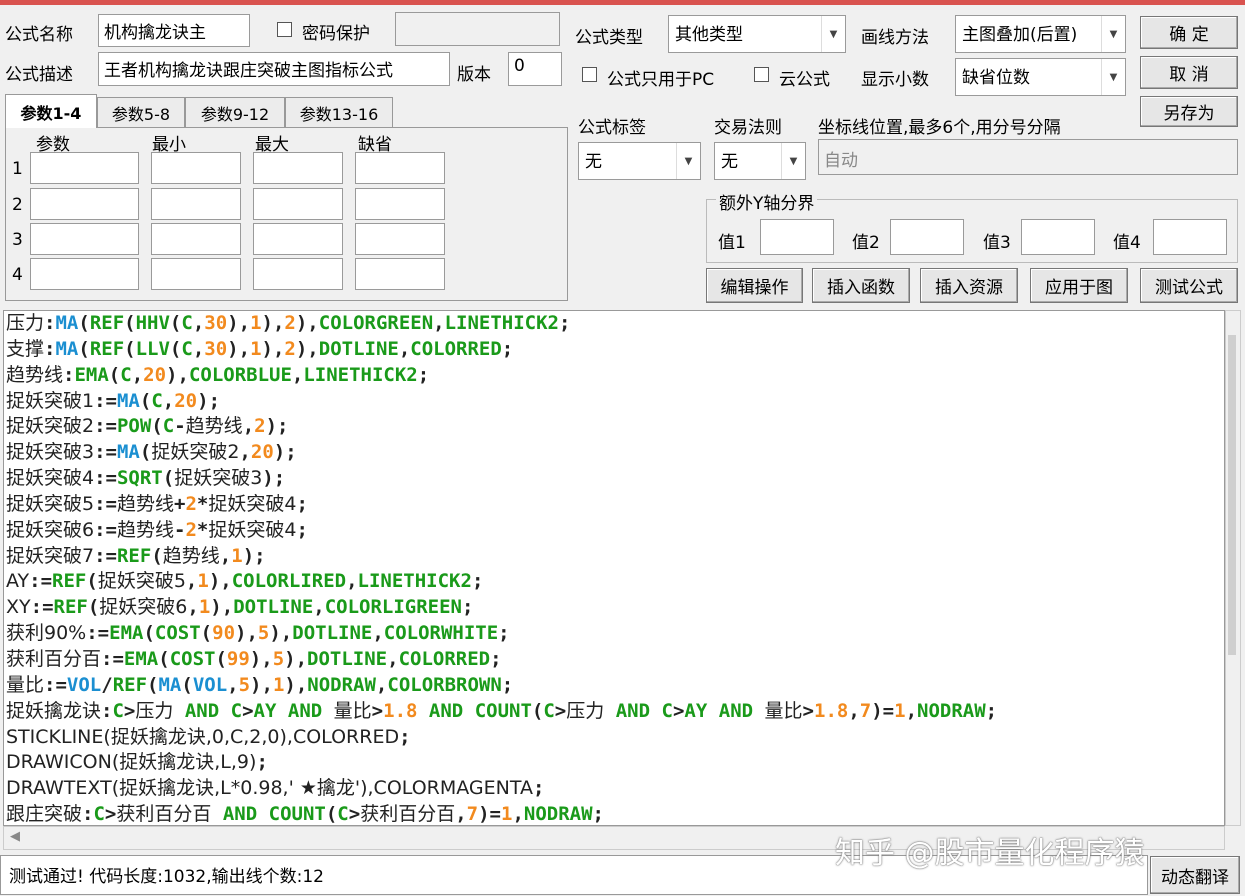 The image size is (1245, 896). What do you see at coordinates (145, 529) in the screenshot?
I see `code-token: 趋势线` at bounding box center [145, 529].